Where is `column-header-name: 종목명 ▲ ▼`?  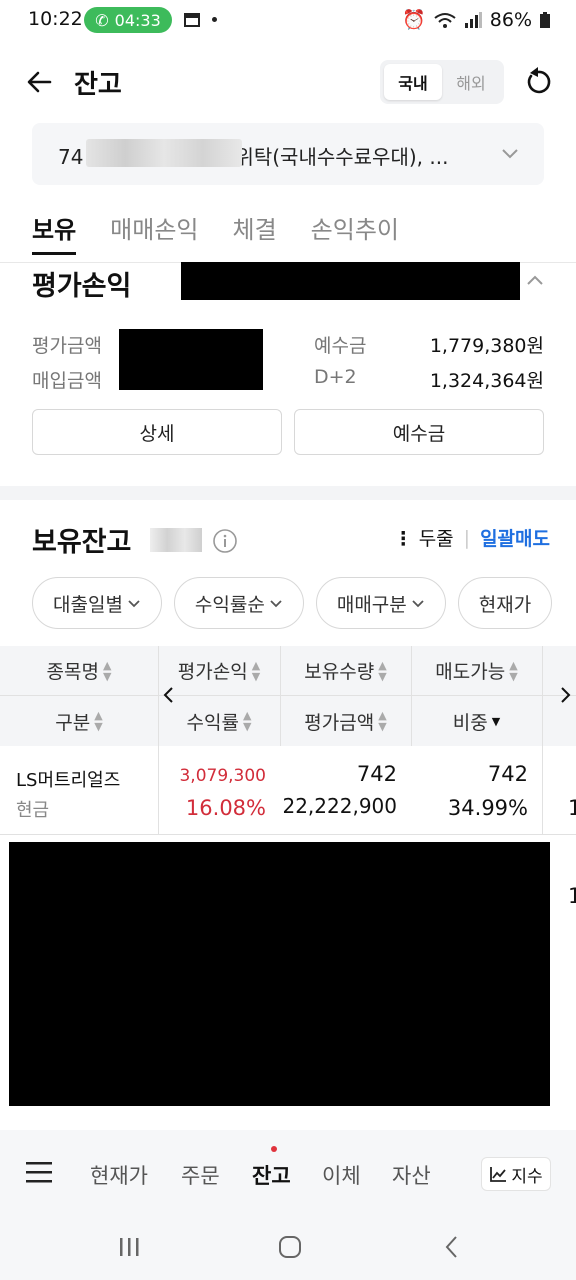 column-header-name: 종목명 ▲ ▼ is located at coordinates (79, 670).